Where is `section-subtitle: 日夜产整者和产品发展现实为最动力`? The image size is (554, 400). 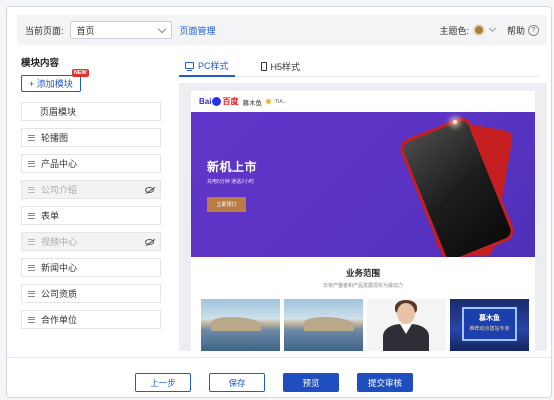
section-subtitle: 日夜产整者和产品发展现实为最动力 is located at coordinates (362, 286).